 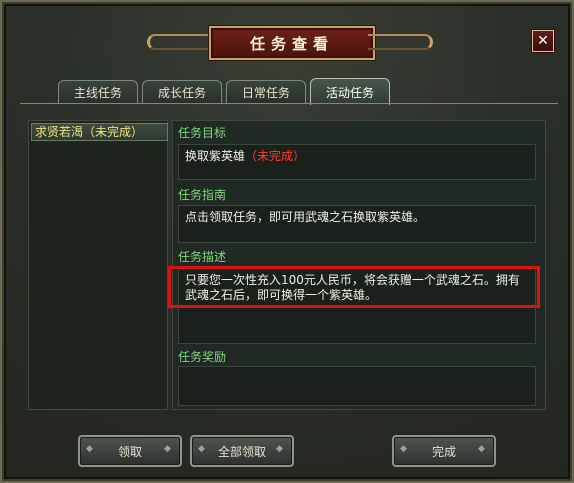 What do you see at coordinates (99, 132) in the screenshot?
I see `list-item: 求贤若渴（未完成）` at bounding box center [99, 132].